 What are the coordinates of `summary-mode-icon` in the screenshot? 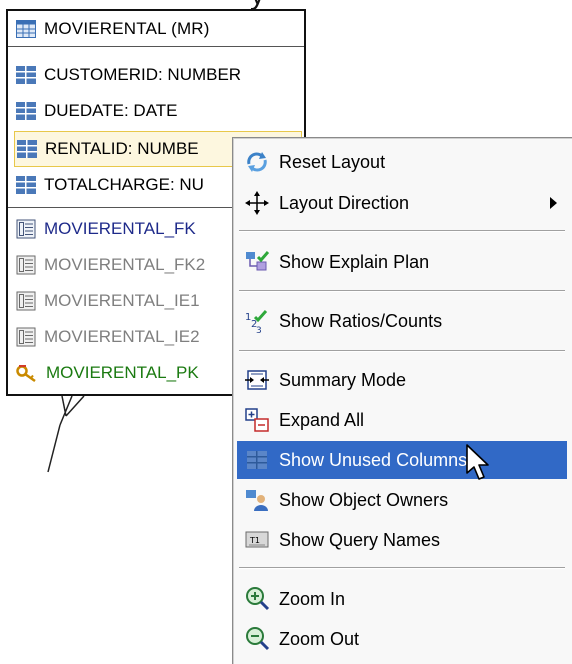 It's located at (257, 380).